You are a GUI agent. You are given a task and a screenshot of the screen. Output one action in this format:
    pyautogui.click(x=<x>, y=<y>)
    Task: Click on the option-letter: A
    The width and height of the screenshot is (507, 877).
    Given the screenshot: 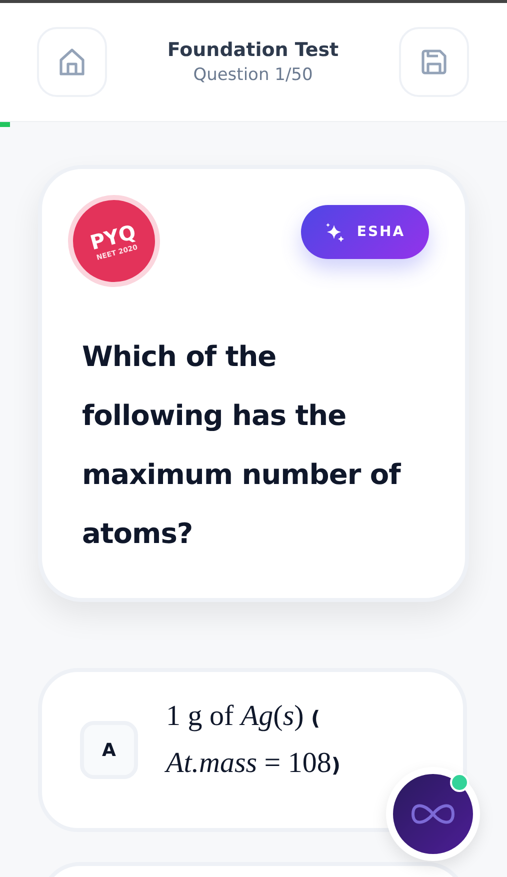 What is the action you would take?
    pyautogui.click(x=109, y=750)
    